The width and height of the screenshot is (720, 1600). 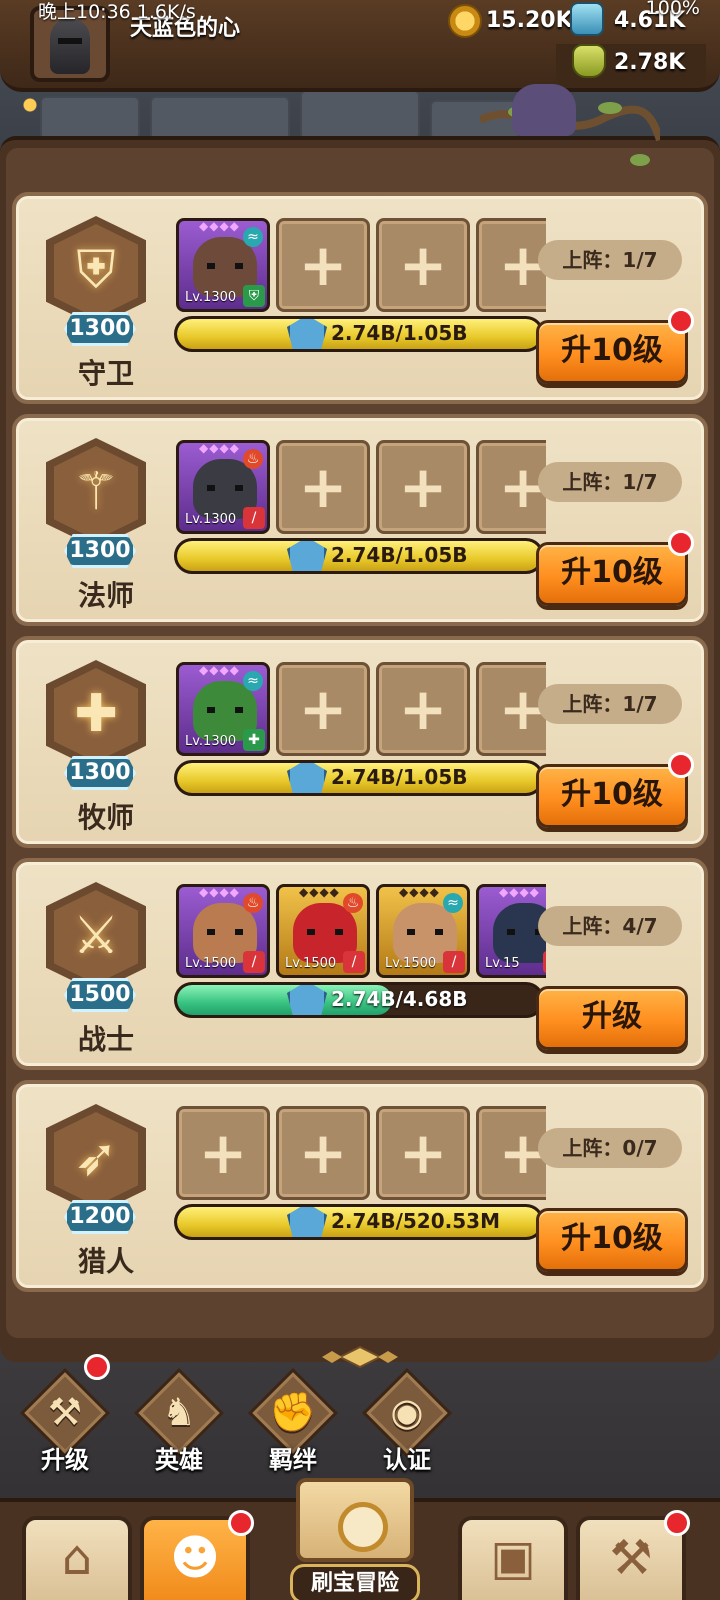 I want to click on hero-card: ◆◆◆◆ ♨ Lv.1300 /, so click(x=223, y=487).